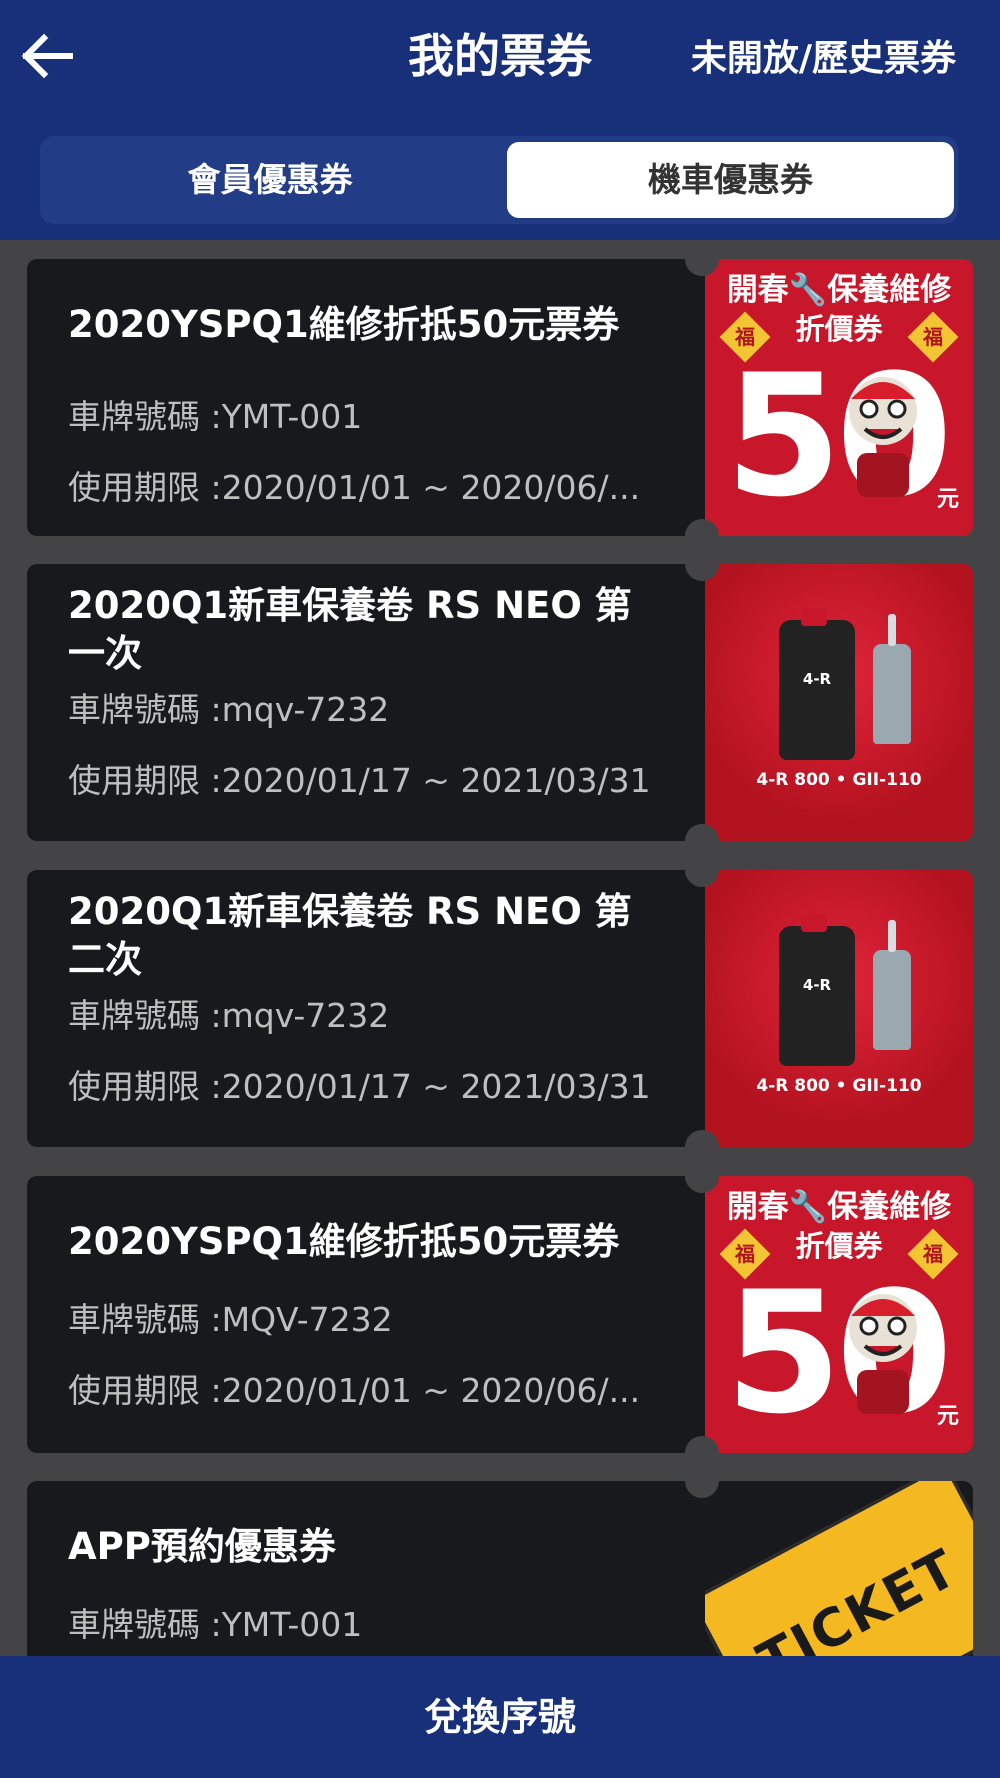 This screenshot has width=1000, height=1778. Describe the element at coordinates (350, 629) in the screenshot. I see `coupon-title: 2020Q1新車保養卷 RS NEO 第一次` at that location.